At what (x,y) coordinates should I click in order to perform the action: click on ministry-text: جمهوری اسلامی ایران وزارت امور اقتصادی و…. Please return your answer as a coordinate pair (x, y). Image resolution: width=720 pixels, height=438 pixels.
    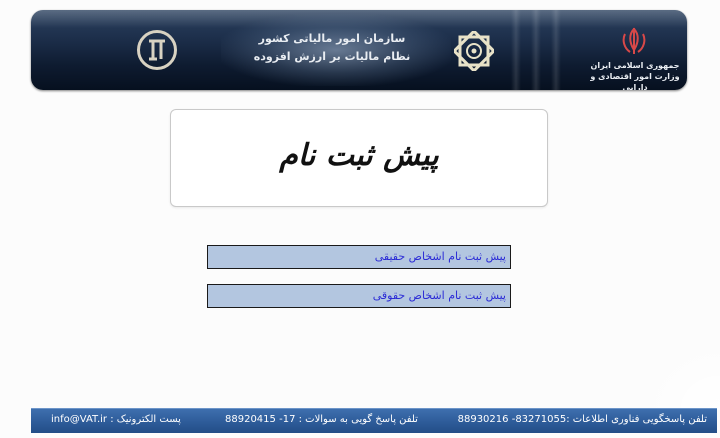
    Looking at the image, I should click on (635, 75).